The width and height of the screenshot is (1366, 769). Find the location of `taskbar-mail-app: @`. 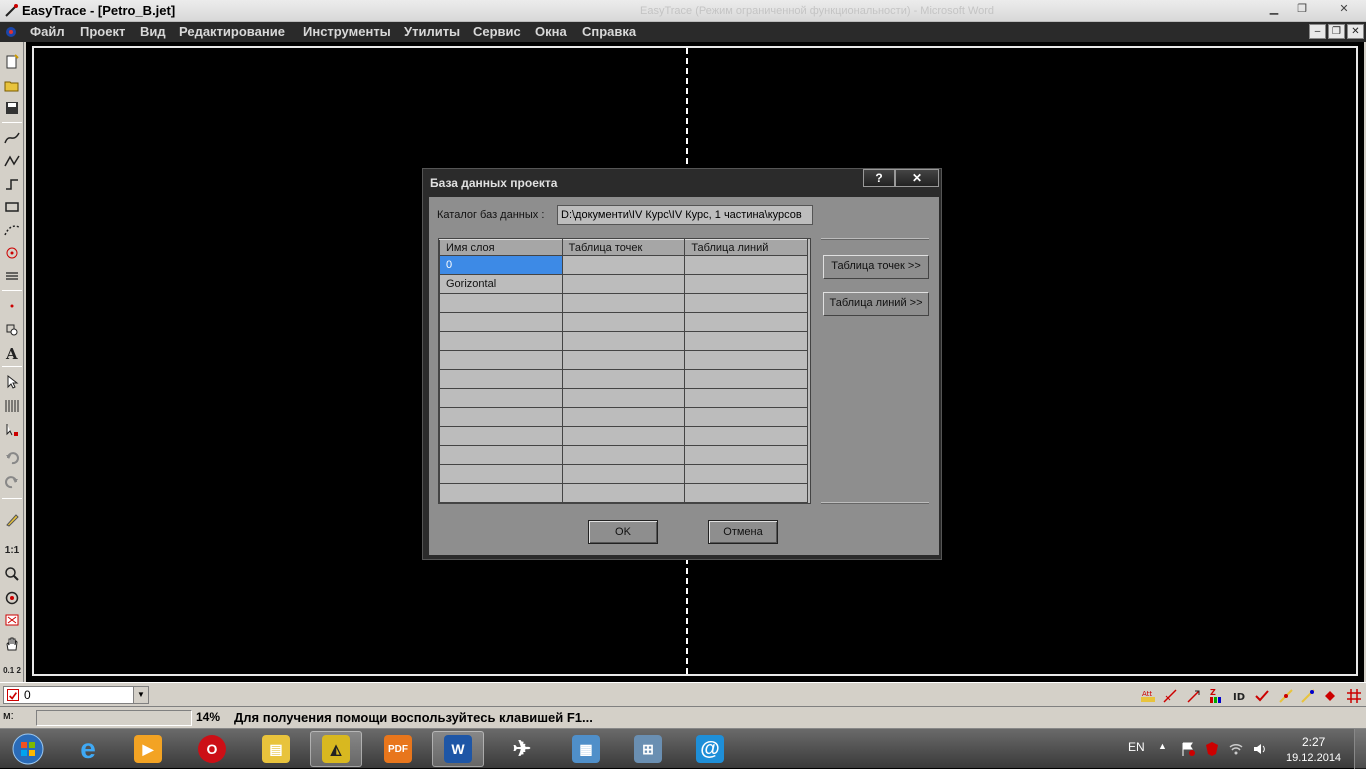

taskbar-mail-app: @ is located at coordinates (710, 749).